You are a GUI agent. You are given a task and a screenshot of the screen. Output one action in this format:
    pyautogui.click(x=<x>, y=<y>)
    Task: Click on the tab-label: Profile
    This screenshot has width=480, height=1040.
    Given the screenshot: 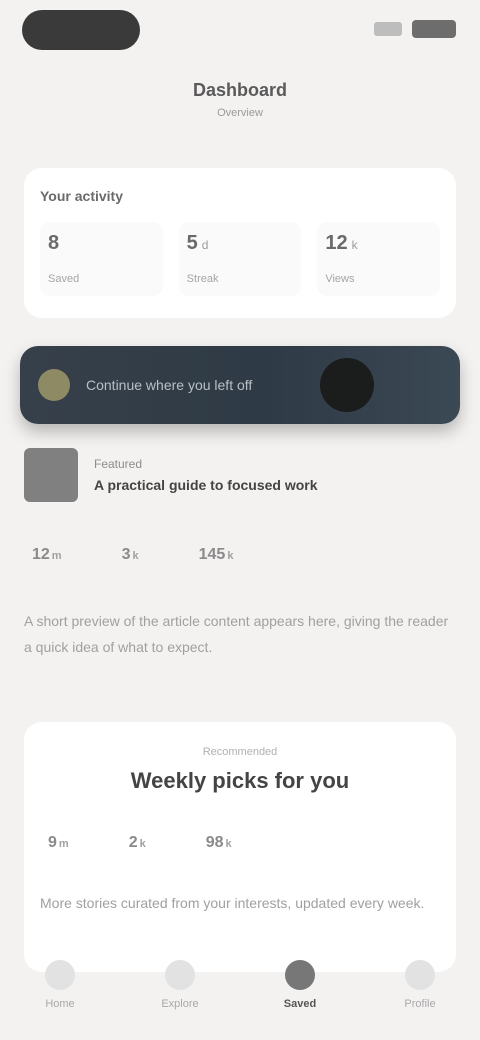 What is the action you would take?
    pyautogui.click(x=420, y=1004)
    